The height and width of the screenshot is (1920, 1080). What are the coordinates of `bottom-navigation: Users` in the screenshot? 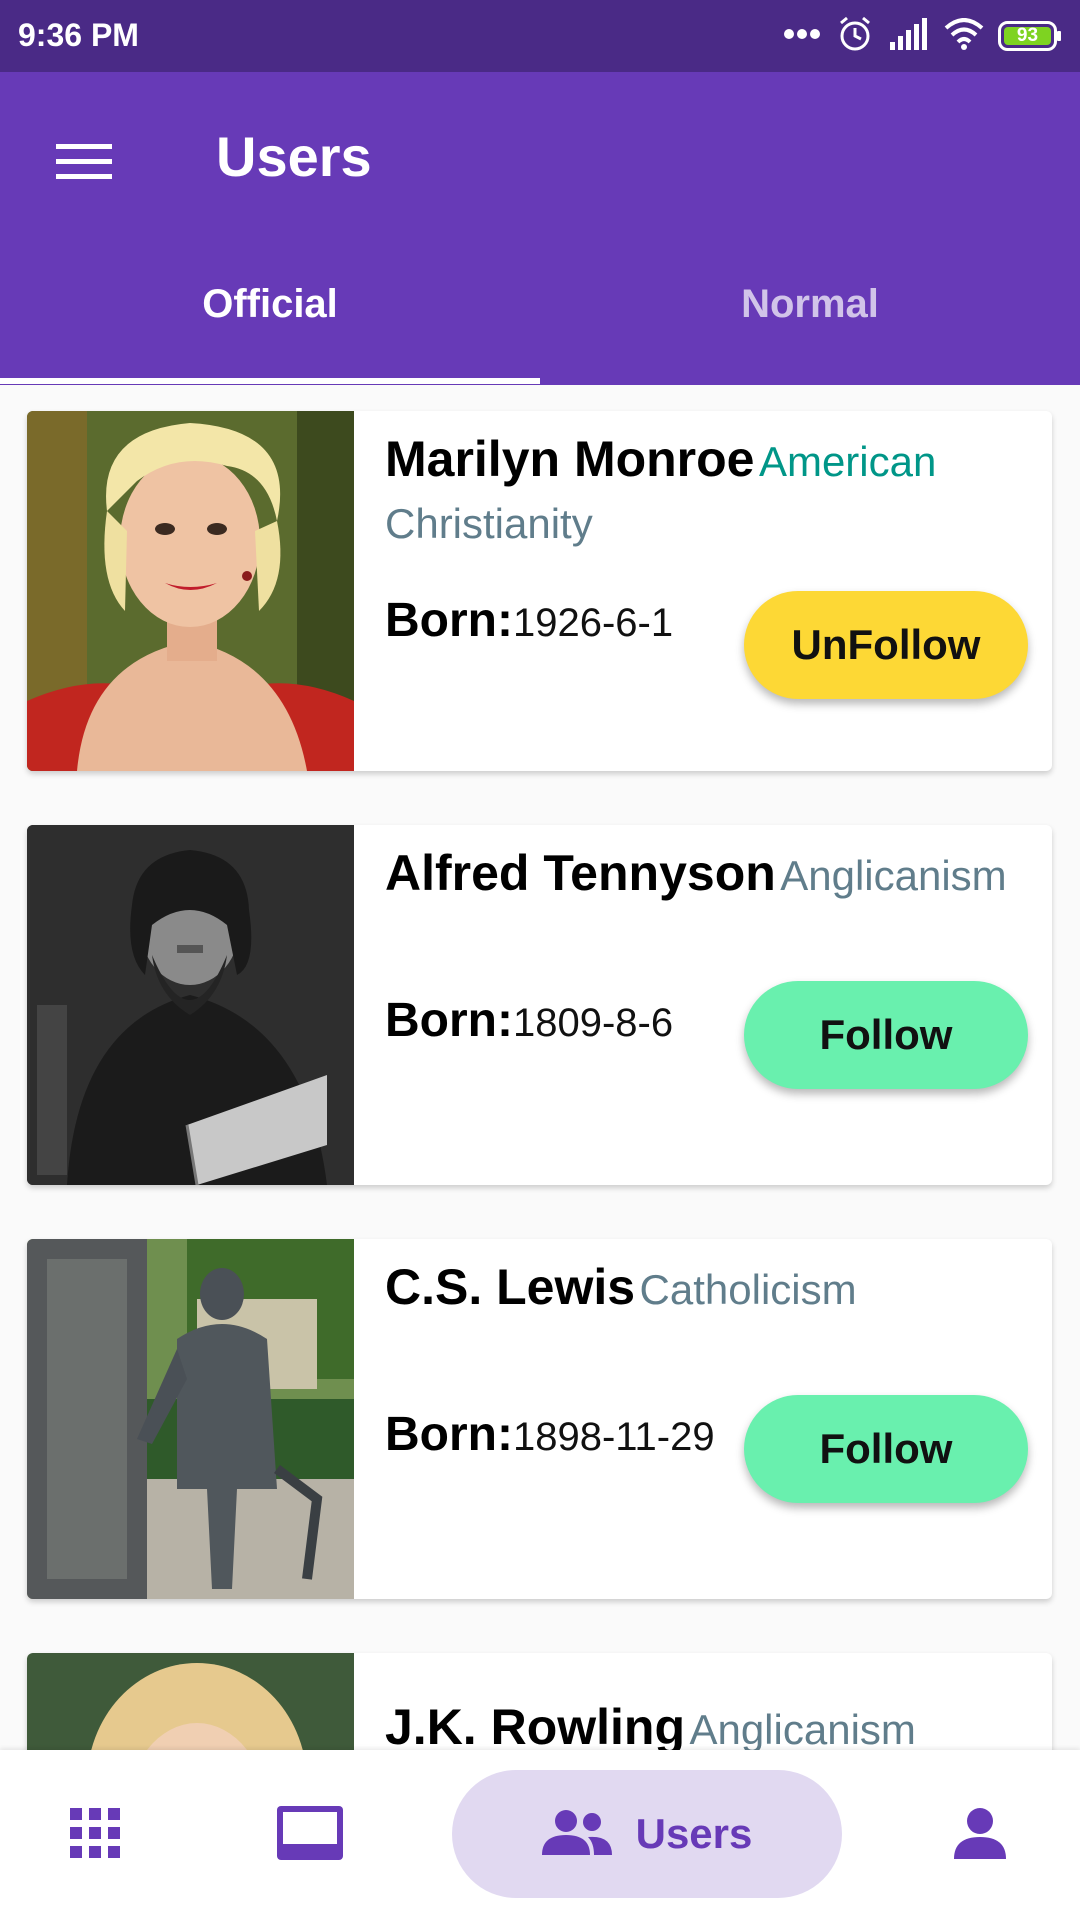 It's located at (540, 1835).